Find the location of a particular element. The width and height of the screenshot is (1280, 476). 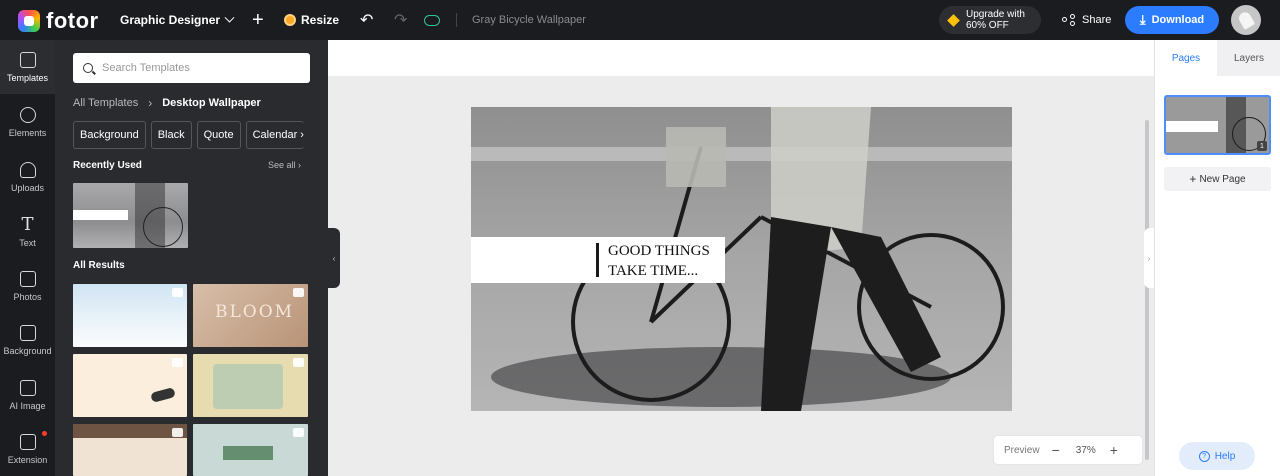

ai-image-icon is located at coordinates (27, 387).